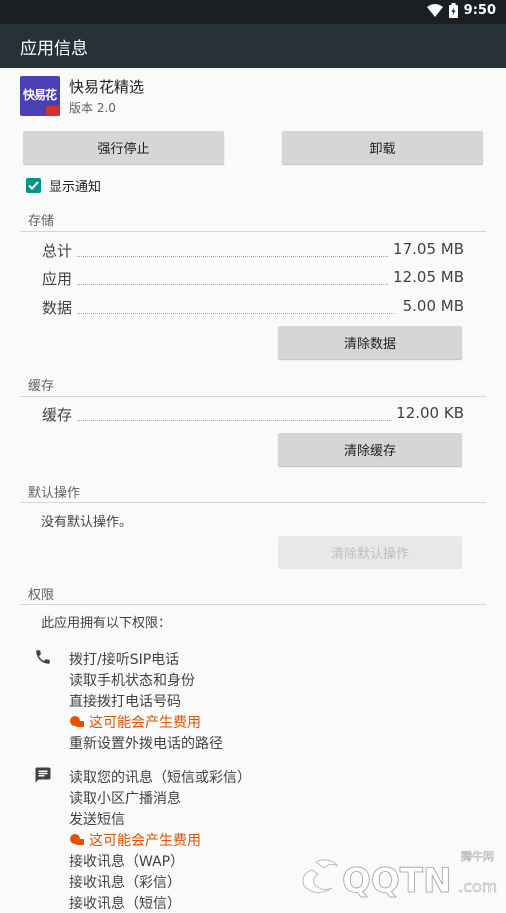  Describe the element at coordinates (477, 856) in the screenshot. I see `svg-text: 腾牛网` at that location.